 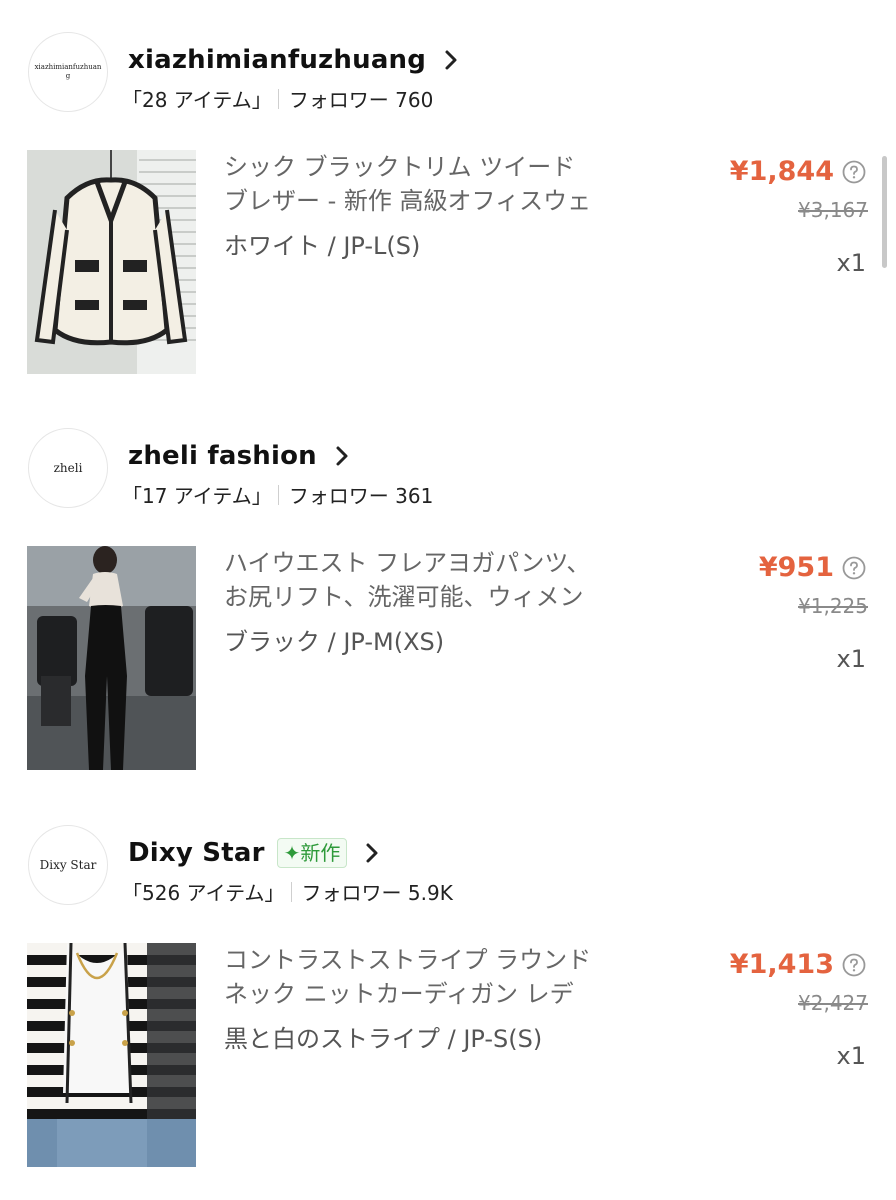 What do you see at coordinates (222, 456) in the screenshot?
I see `store-name: zheli fashion` at bounding box center [222, 456].